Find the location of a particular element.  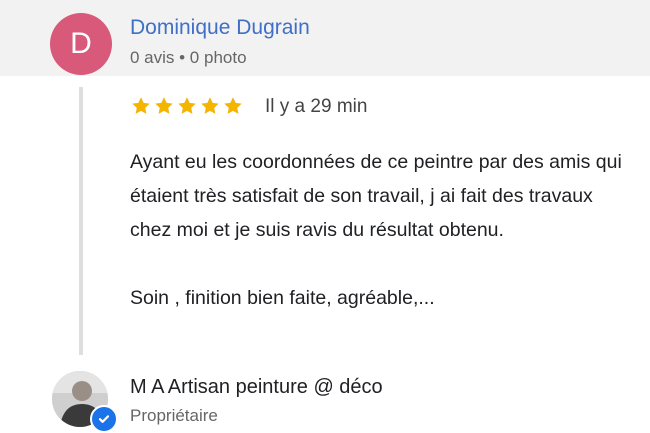

star-rating is located at coordinates (187, 106).